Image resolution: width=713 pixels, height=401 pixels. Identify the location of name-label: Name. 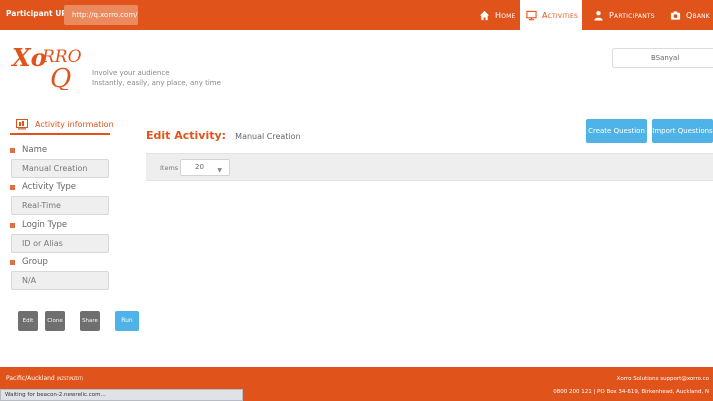
(28, 150).